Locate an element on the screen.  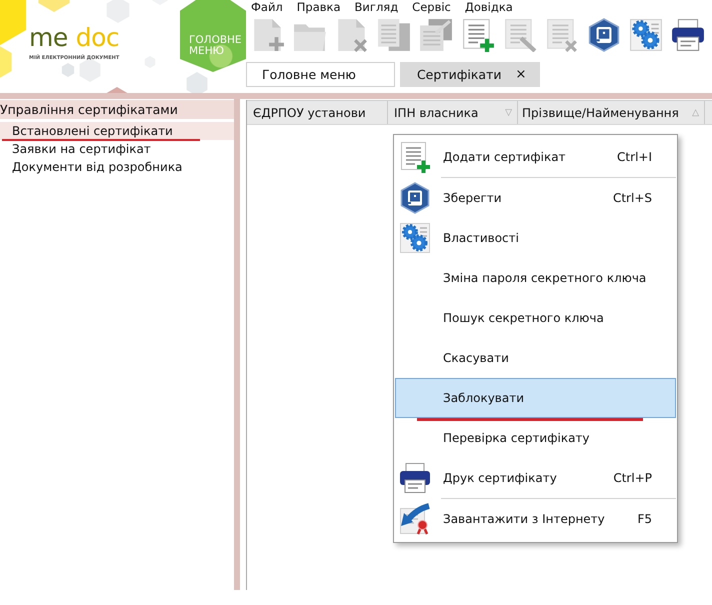
menu-item: Завантажити з Інтернету F5 is located at coordinates (535, 519).